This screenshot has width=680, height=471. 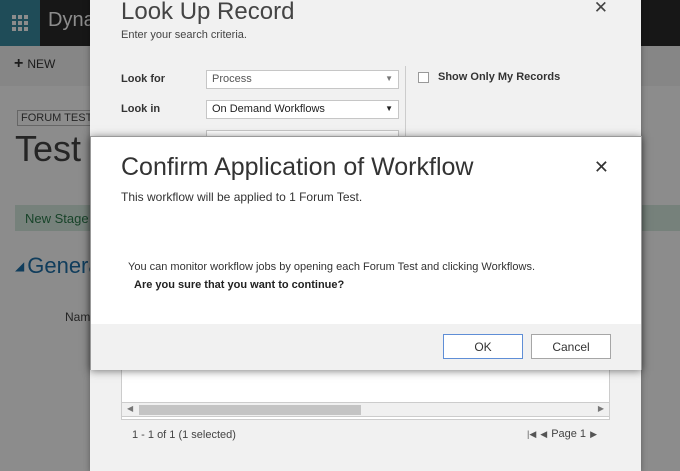 What do you see at coordinates (250, 410) in the screenshot?
I see `scroll-thumb` at bounding box center [250, 410].